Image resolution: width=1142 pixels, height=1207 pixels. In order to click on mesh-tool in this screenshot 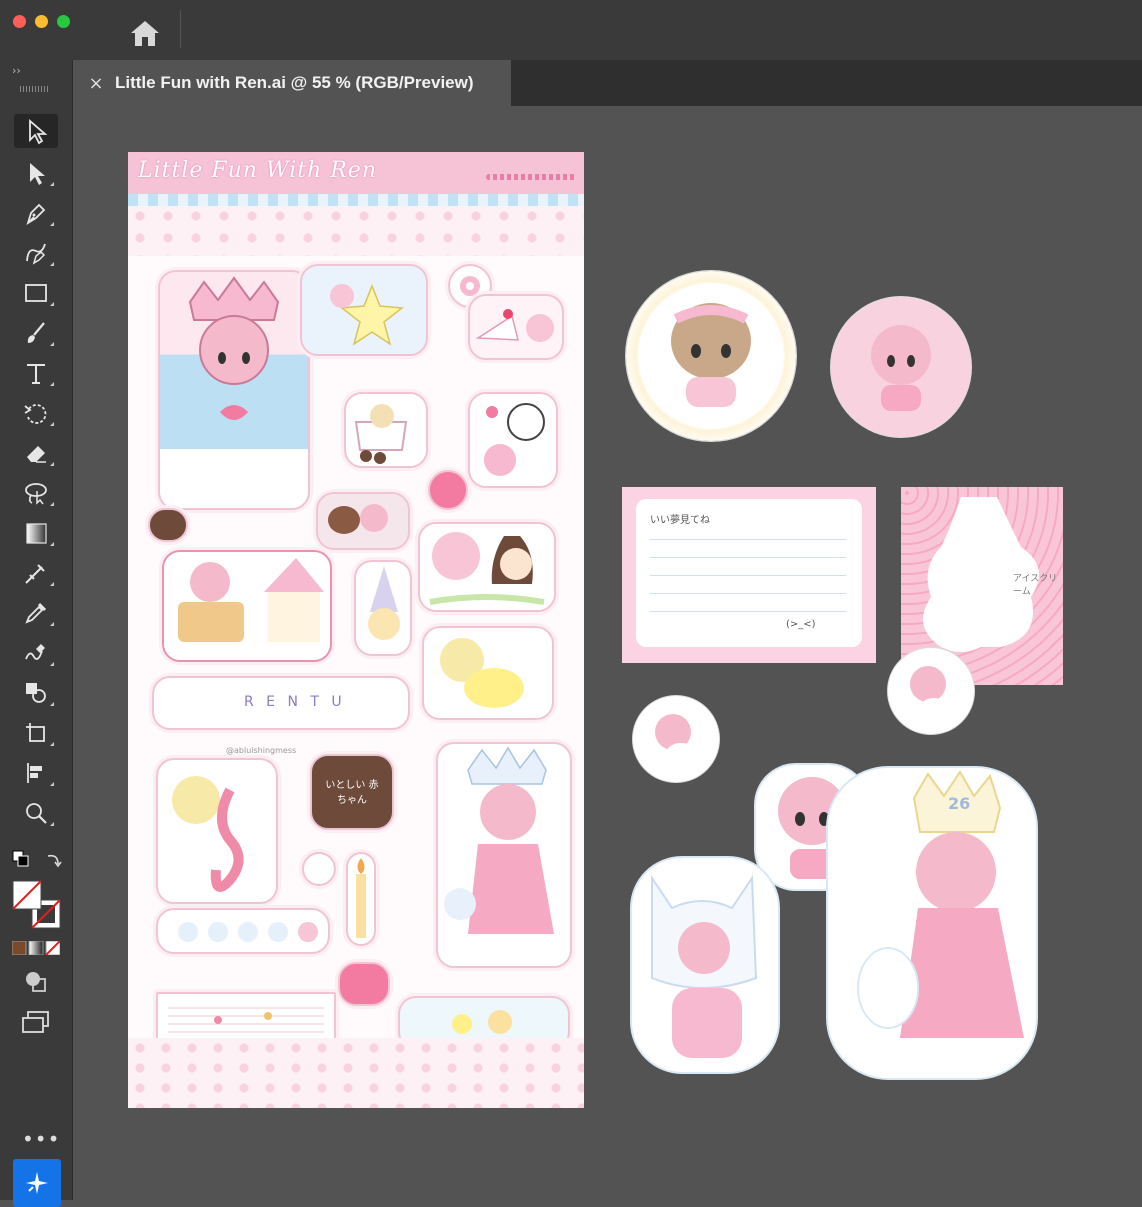, I will do `click(36, 573)`.